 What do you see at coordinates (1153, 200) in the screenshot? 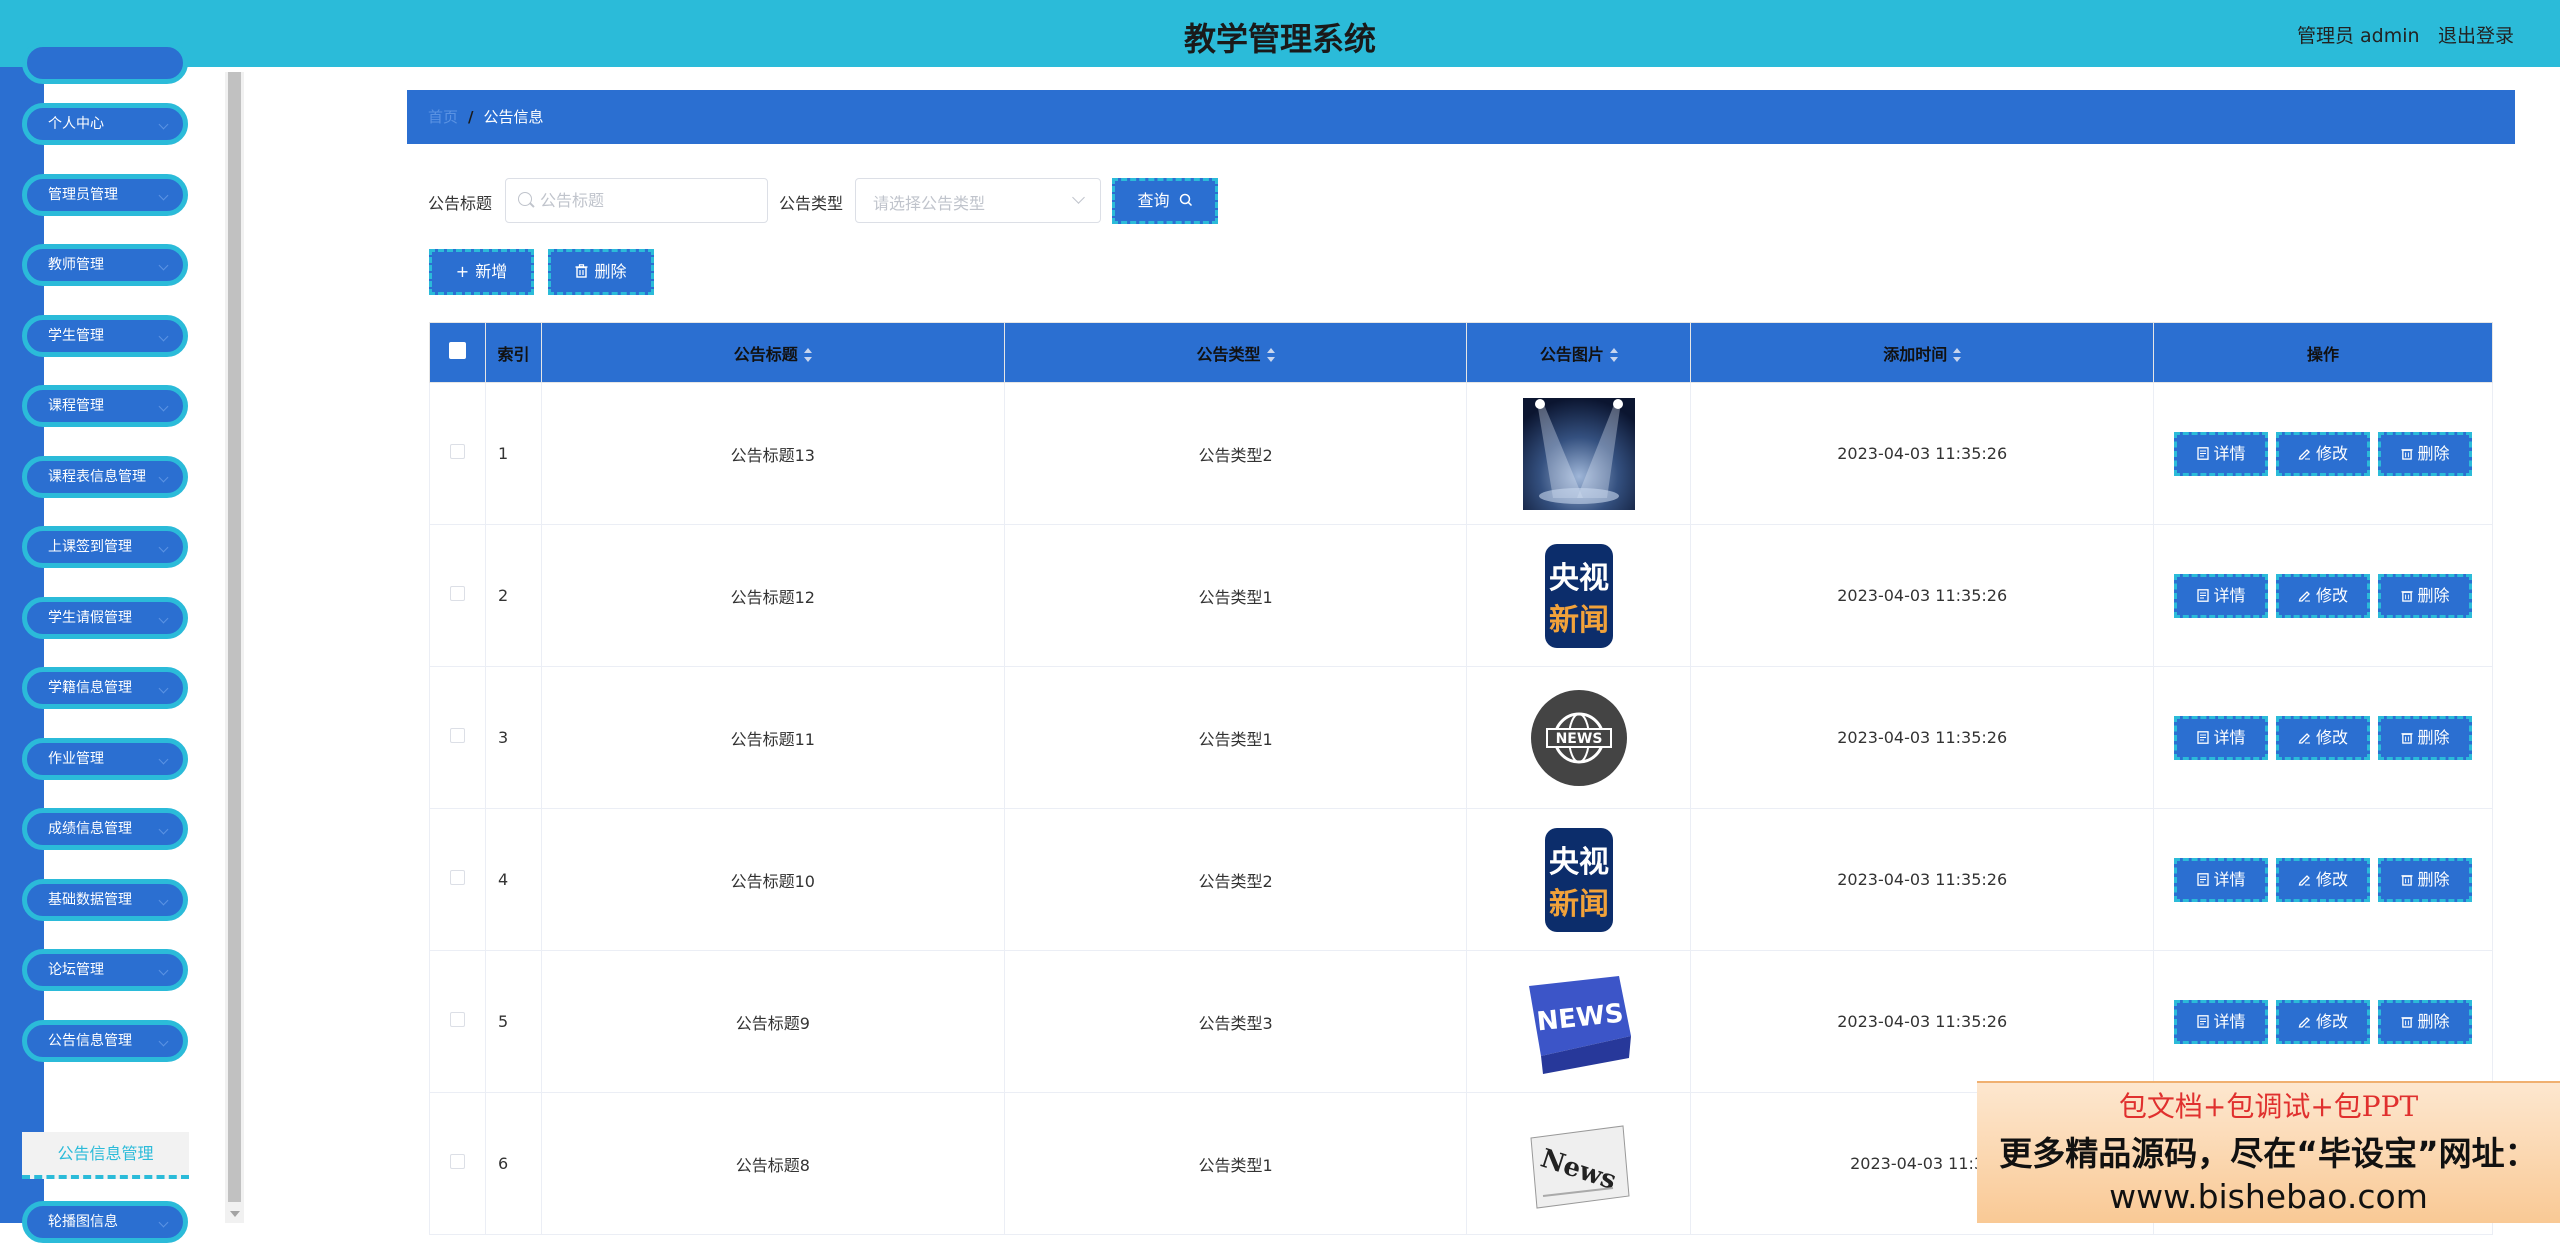
I see `query-button-label: 查询` at bounding box center [1153, 200].